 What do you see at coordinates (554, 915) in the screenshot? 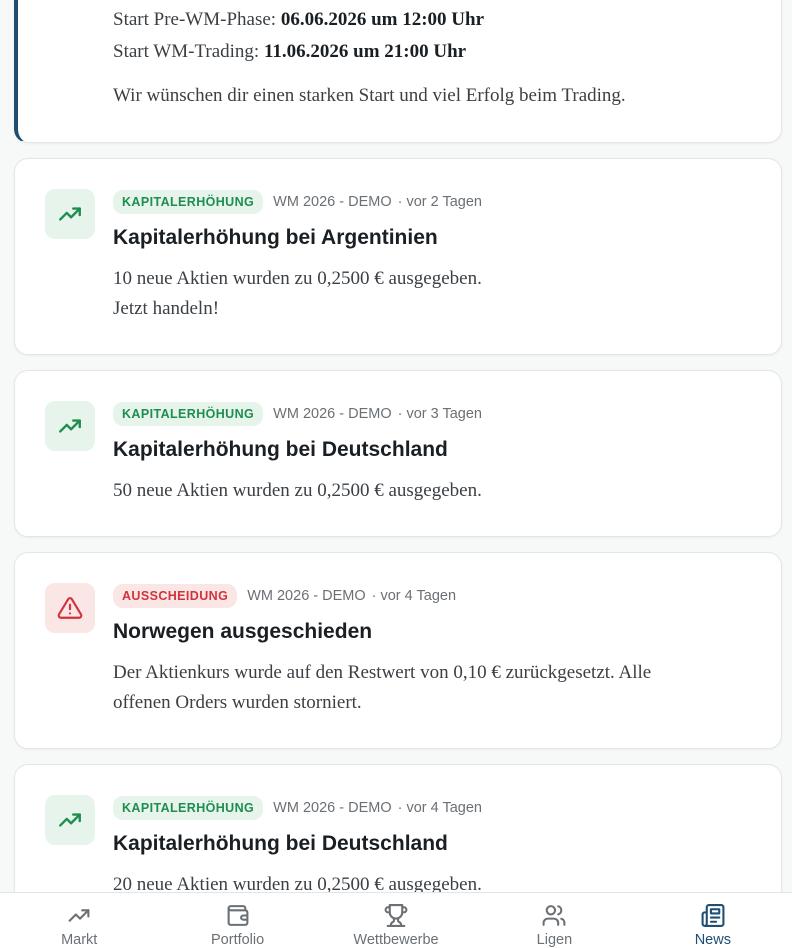
I see `users-icon` at bounding box center [554, 915].